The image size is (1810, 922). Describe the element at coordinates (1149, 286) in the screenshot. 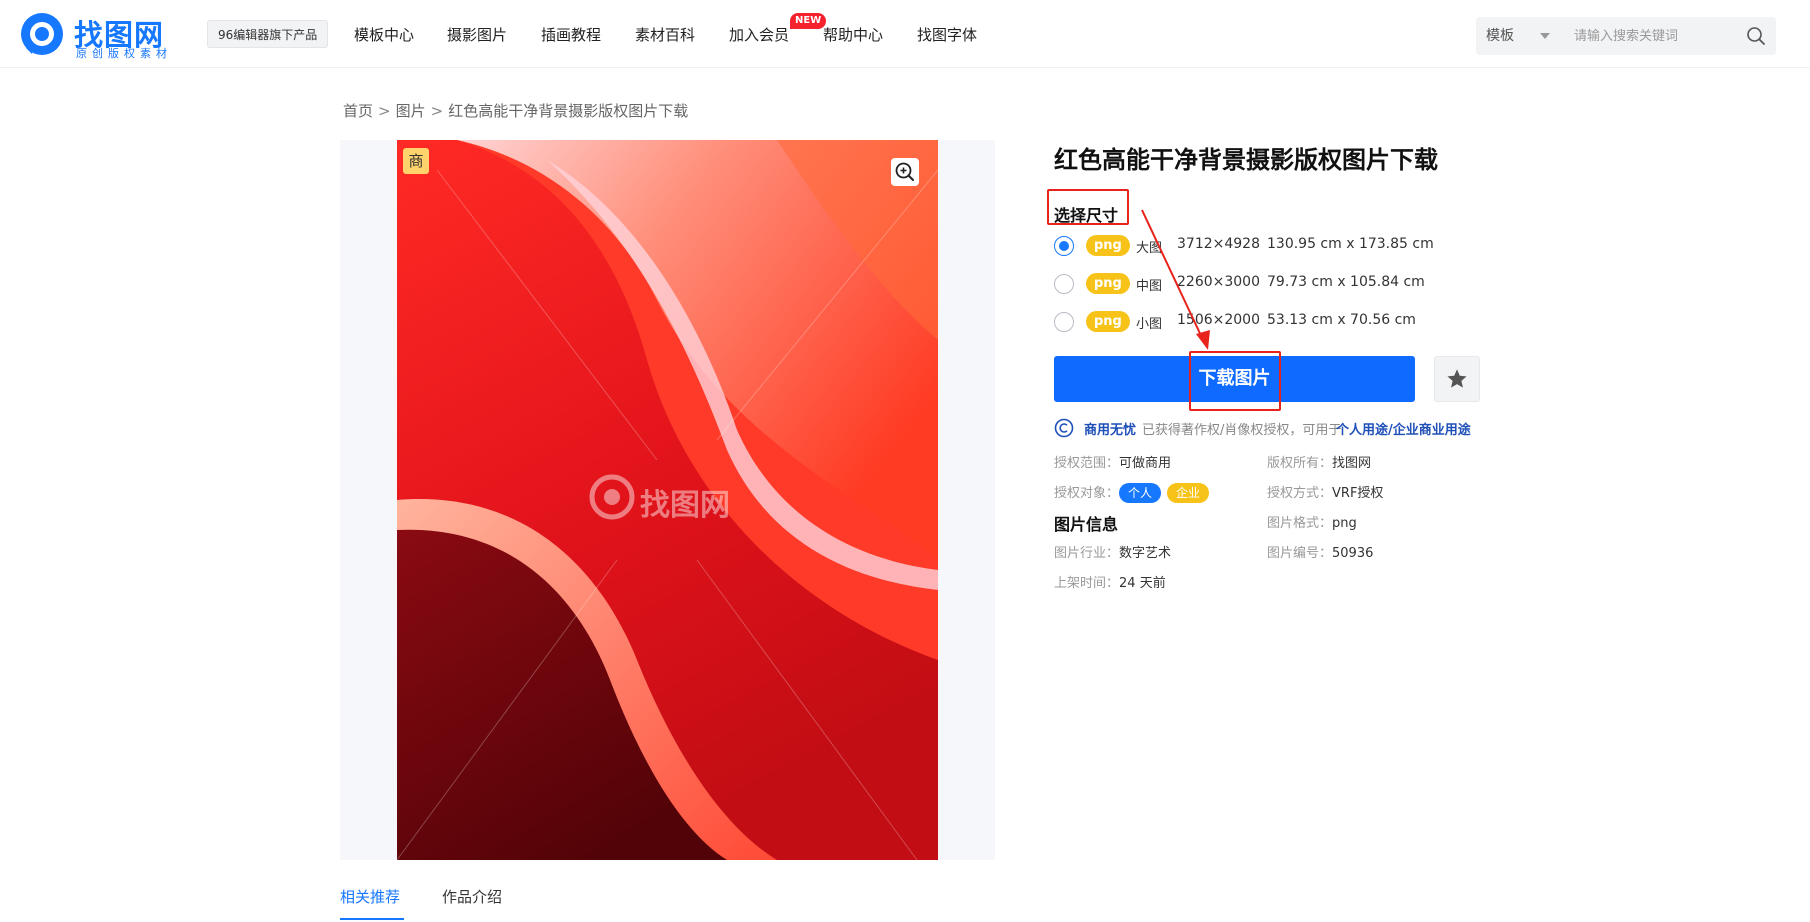

I see `size-label: 中图` at that location.